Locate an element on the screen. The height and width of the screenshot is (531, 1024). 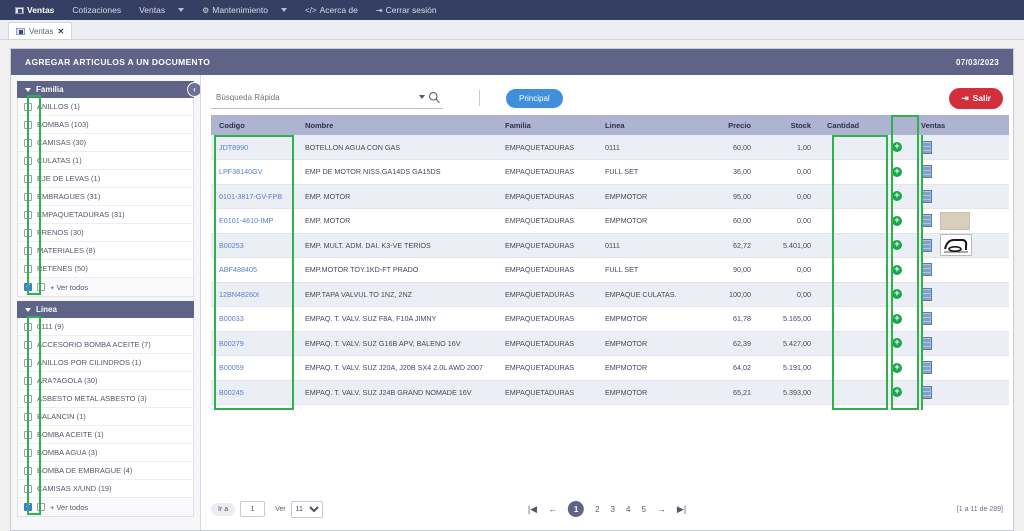
col-cantidad: Cantidad is located at coordinates (850, 125).